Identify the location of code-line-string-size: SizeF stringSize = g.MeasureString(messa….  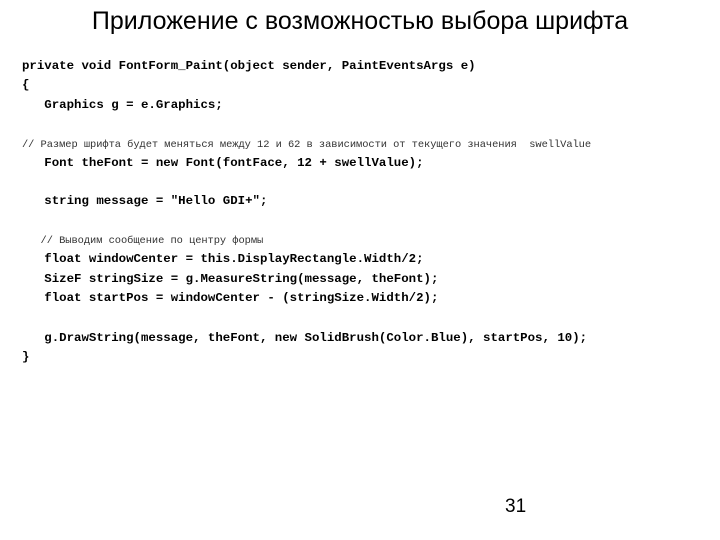
(230, 279).